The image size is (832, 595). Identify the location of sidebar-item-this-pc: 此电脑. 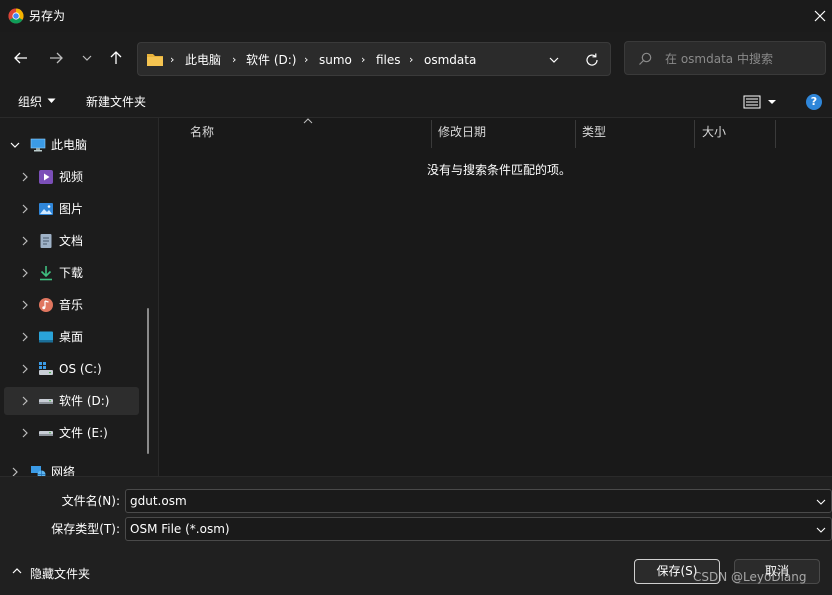
(71, 145).